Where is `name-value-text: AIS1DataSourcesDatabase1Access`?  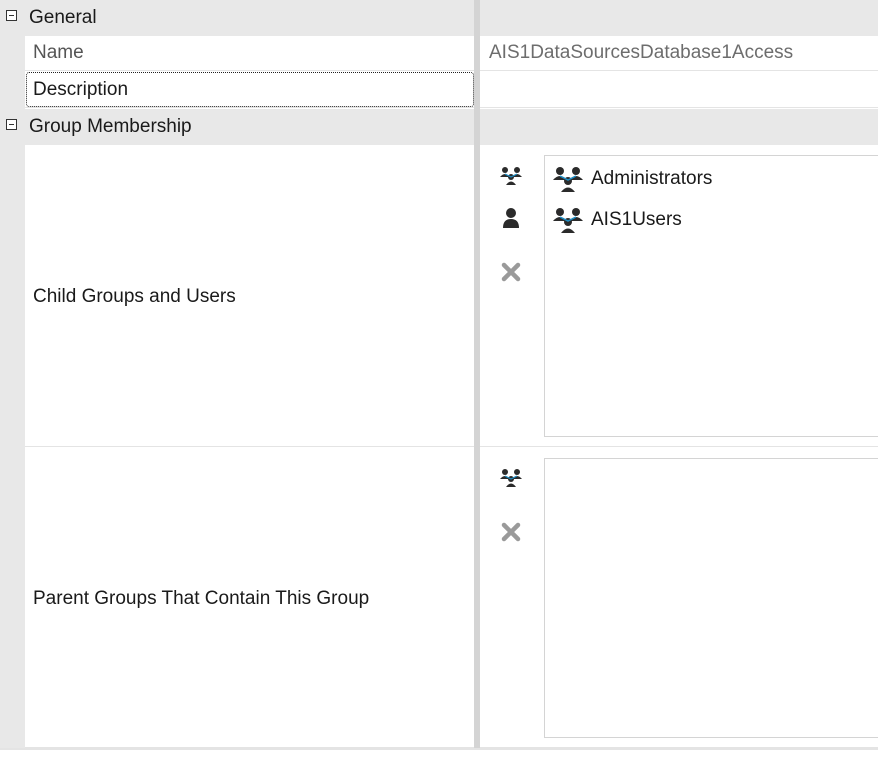 name-value-text: AIS1DataSourcesDatabase1Access is located at coordinates (641, 52).